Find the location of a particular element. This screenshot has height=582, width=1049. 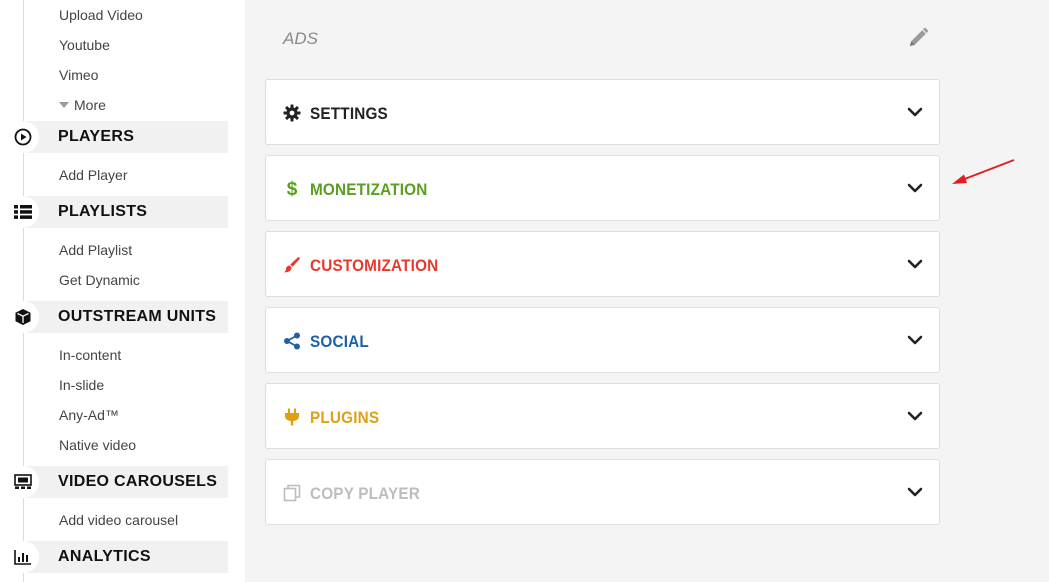

sidebar-section-title: PLAYERS is located at coordinates (96, 136).